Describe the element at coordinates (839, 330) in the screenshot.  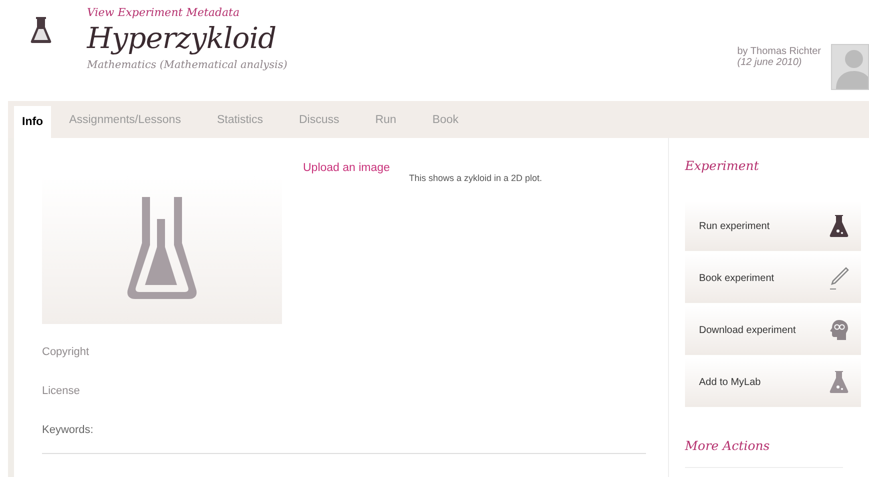
I see `head-gears-icon` at that location.